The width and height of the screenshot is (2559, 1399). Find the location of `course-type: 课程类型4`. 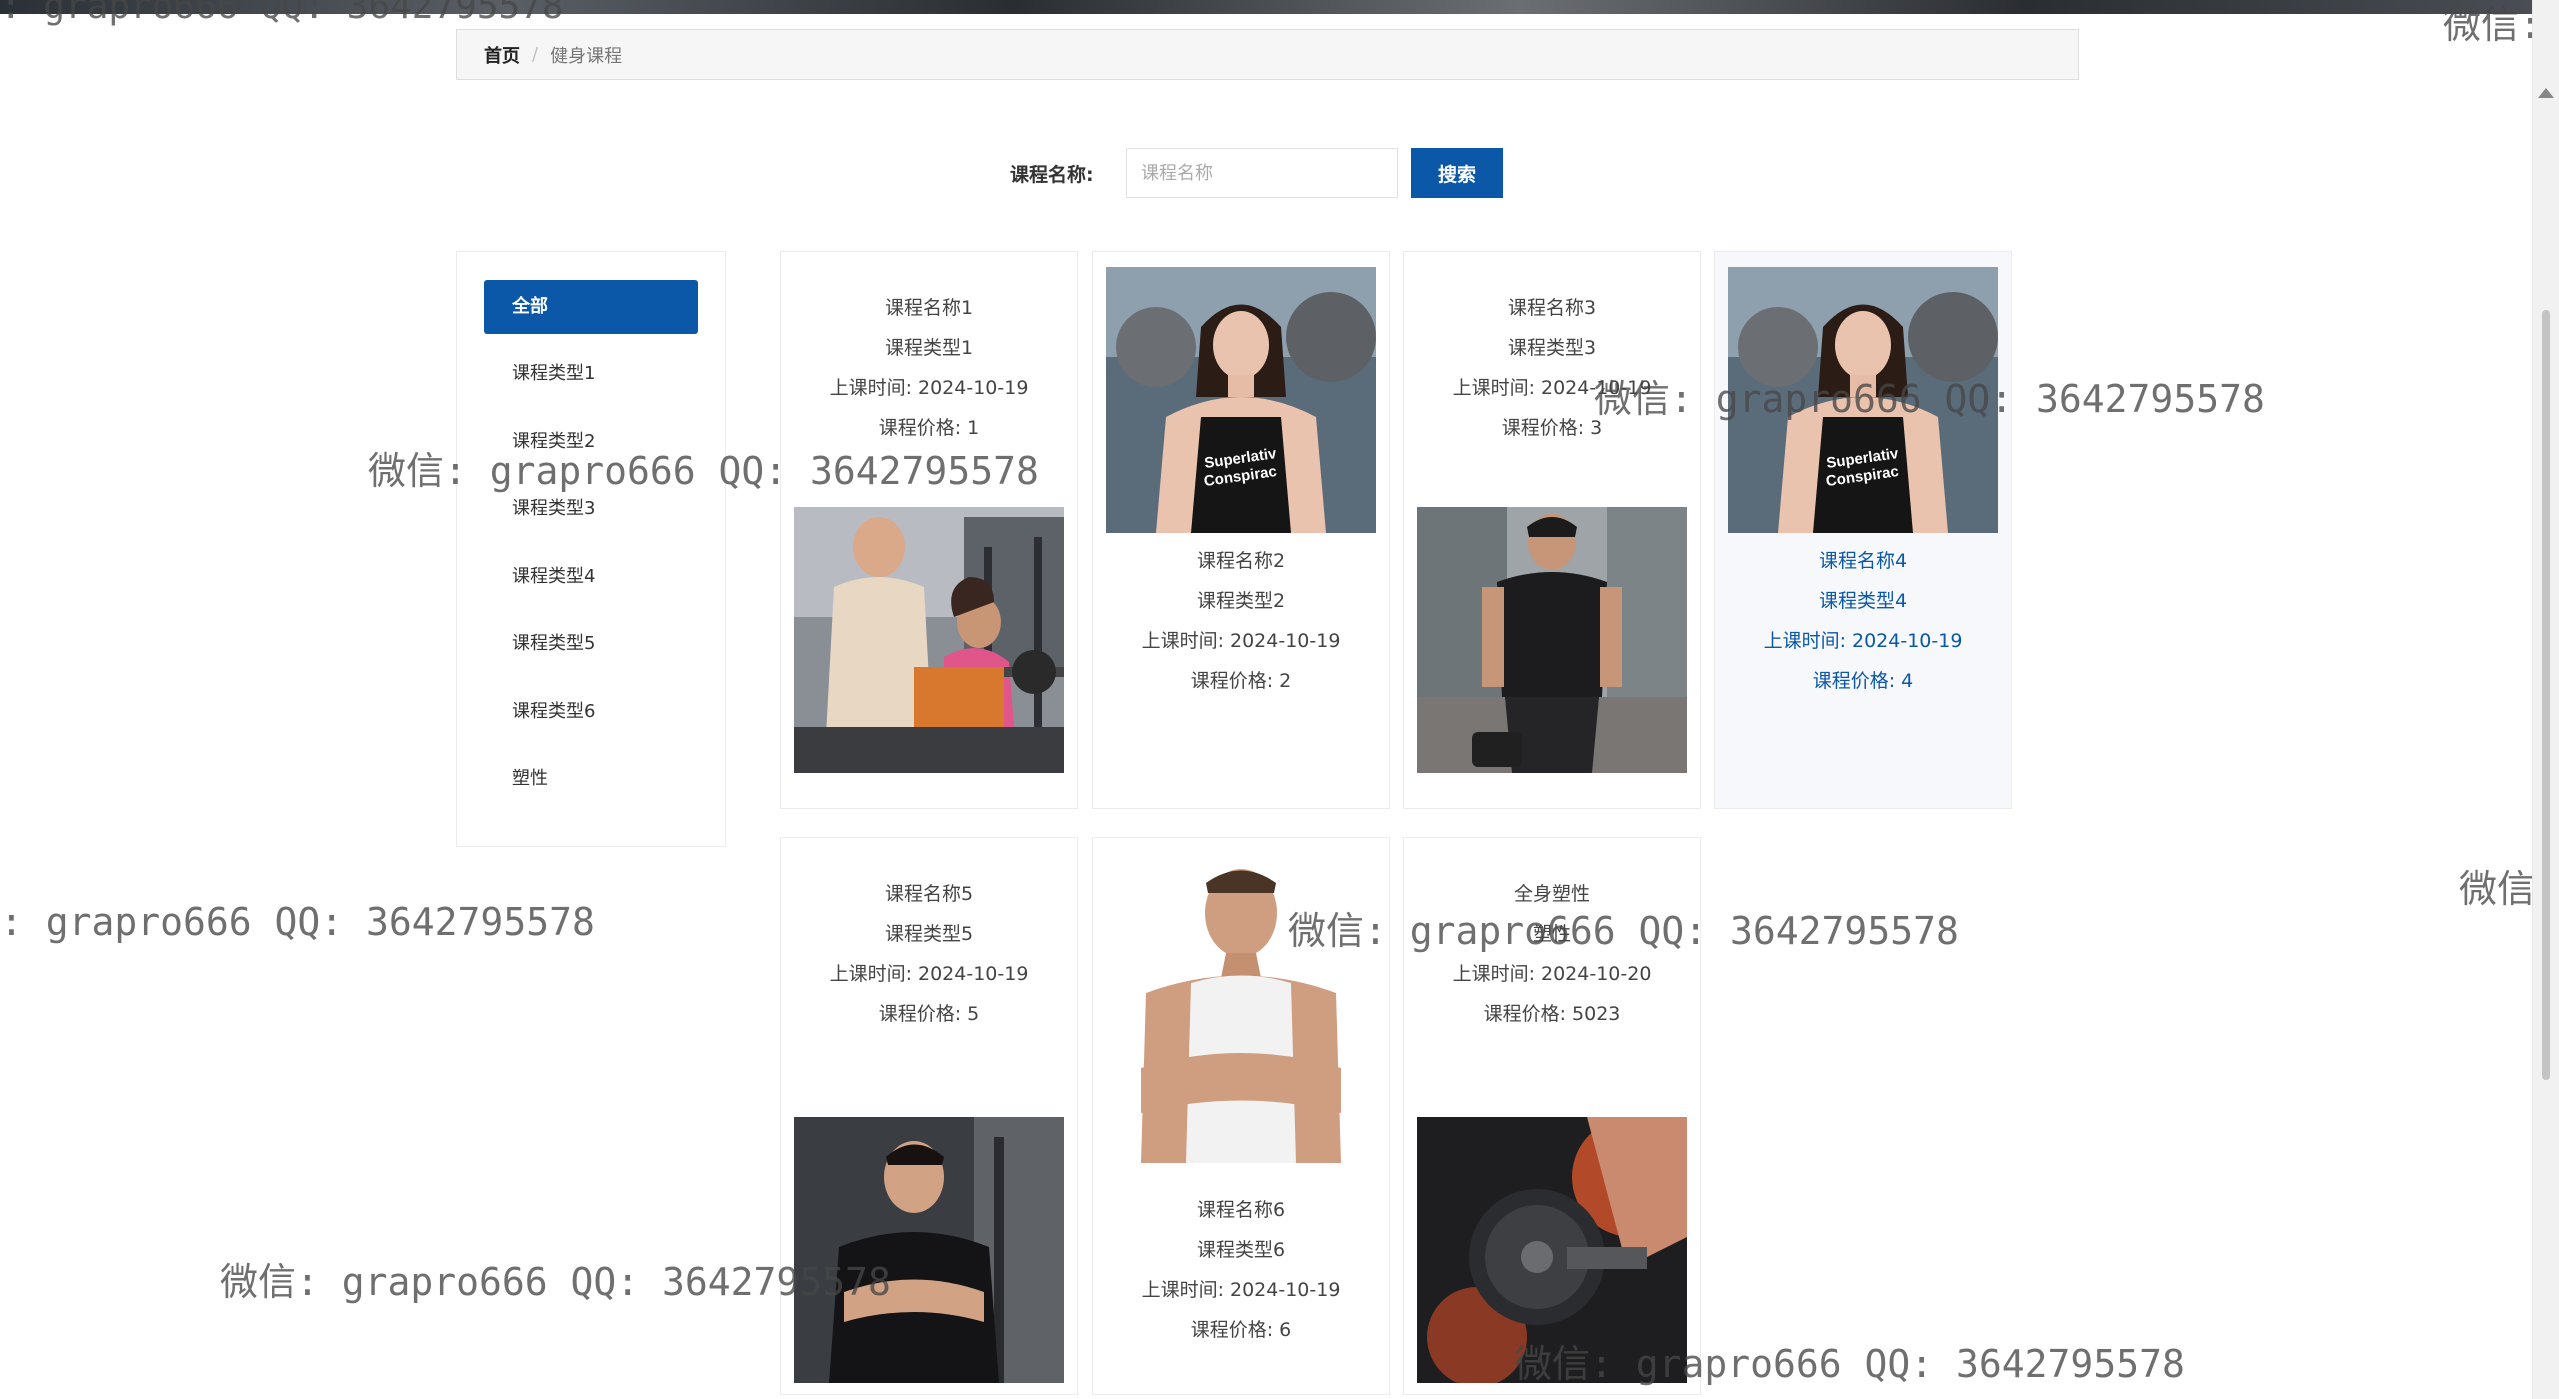

course-type: 课程类型4 is located at coordinates (1863, 601).